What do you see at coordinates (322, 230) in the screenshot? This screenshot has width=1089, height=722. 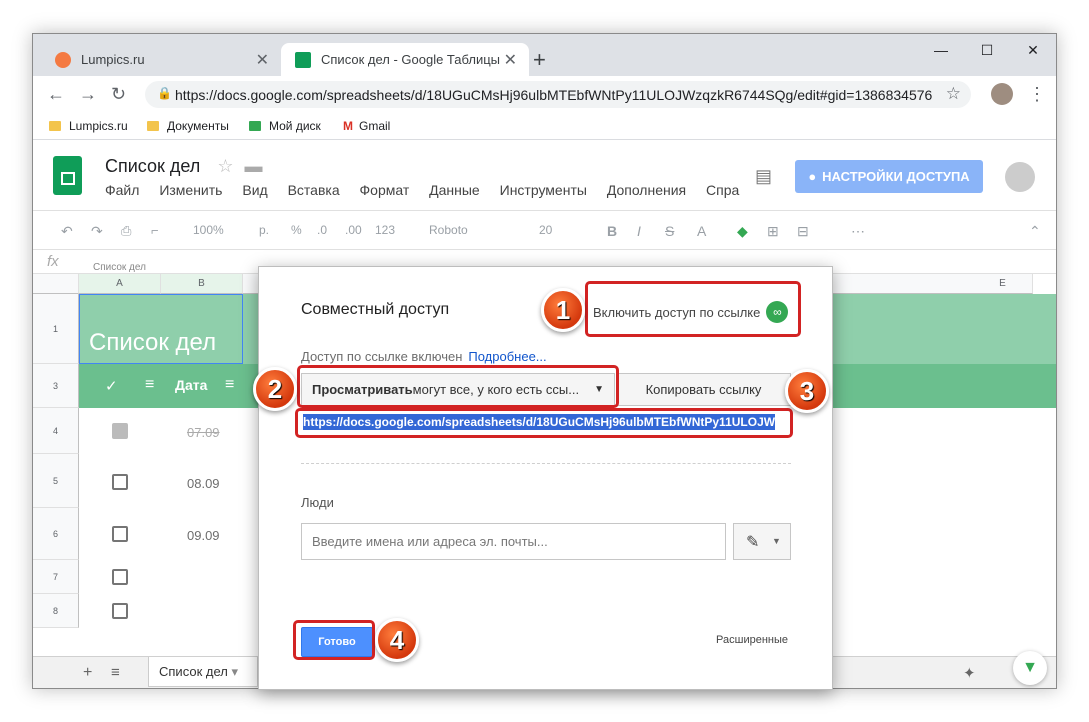 I see `decrease-decimal-button: .0` at bounding box center [322, 230].